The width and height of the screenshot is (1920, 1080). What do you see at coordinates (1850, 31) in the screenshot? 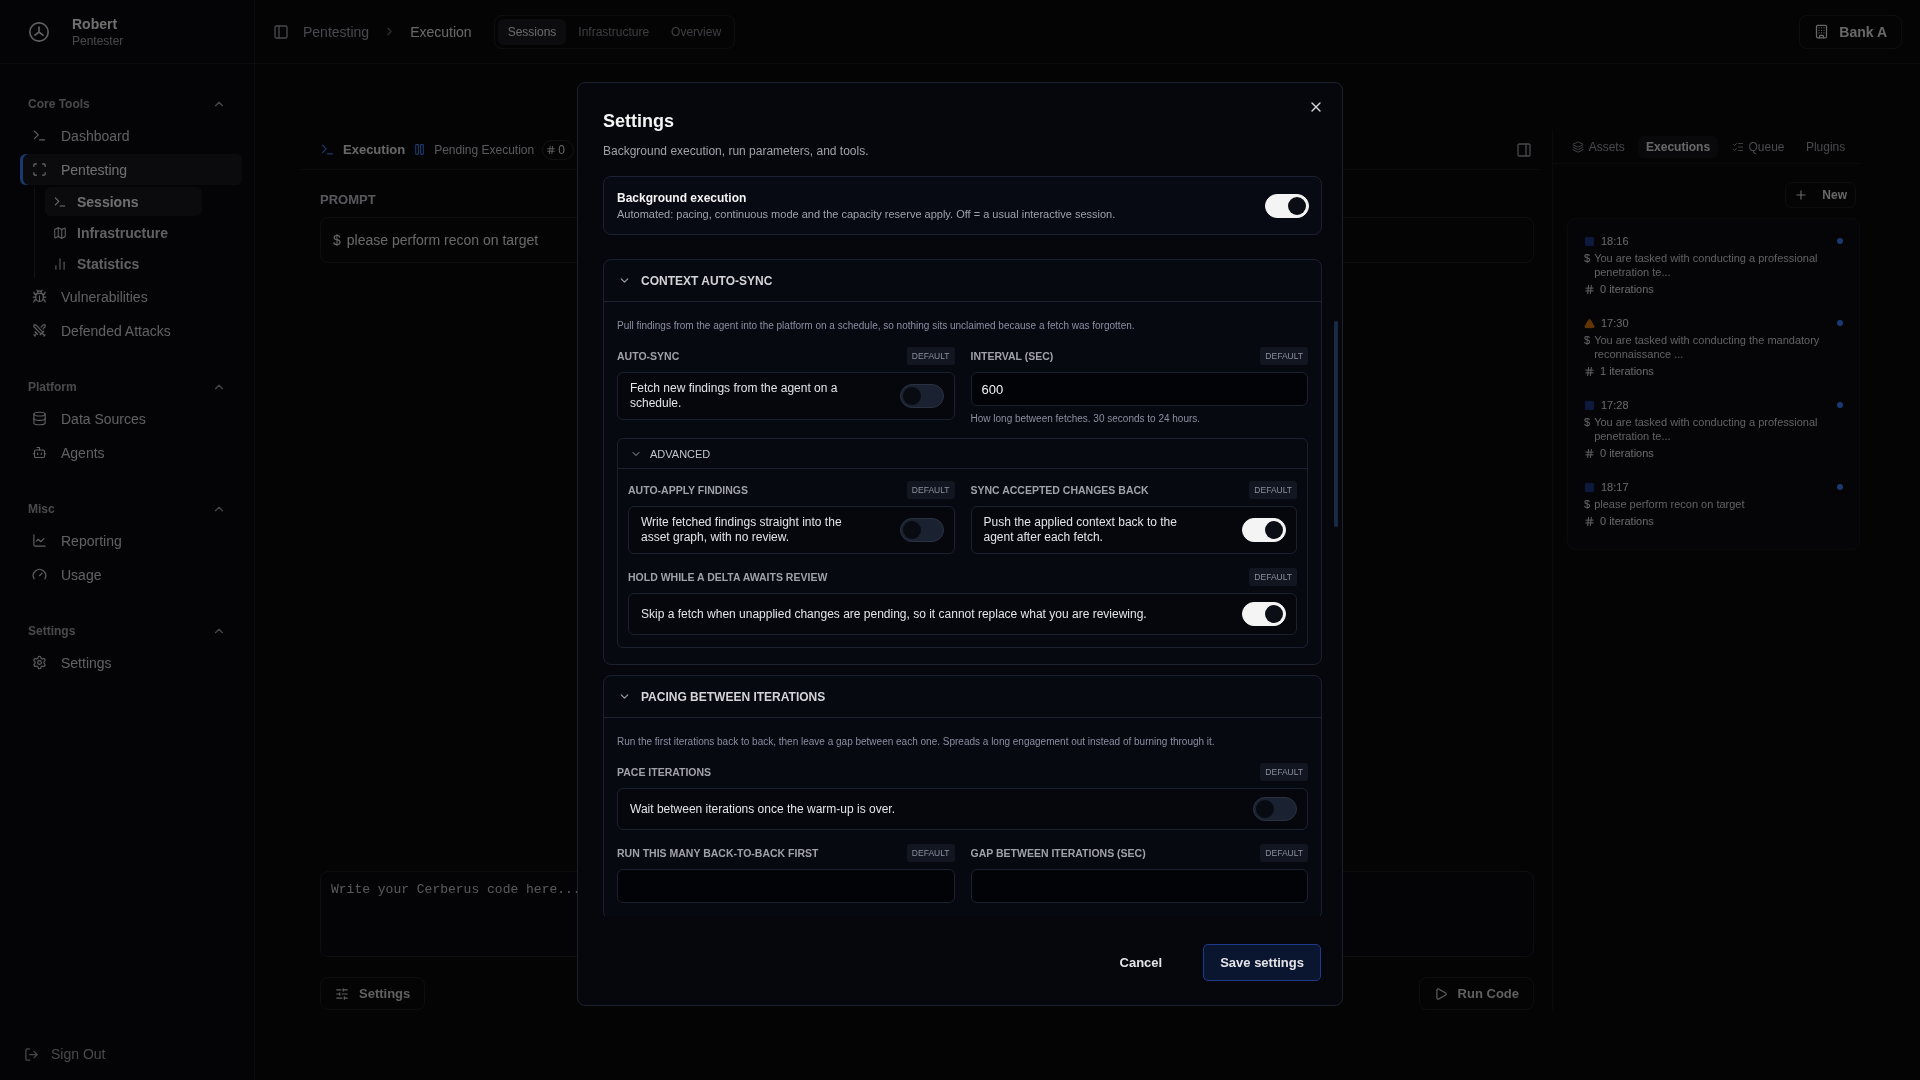
I see `workspace-button: Bank A` at bounding box center [1850, 31].